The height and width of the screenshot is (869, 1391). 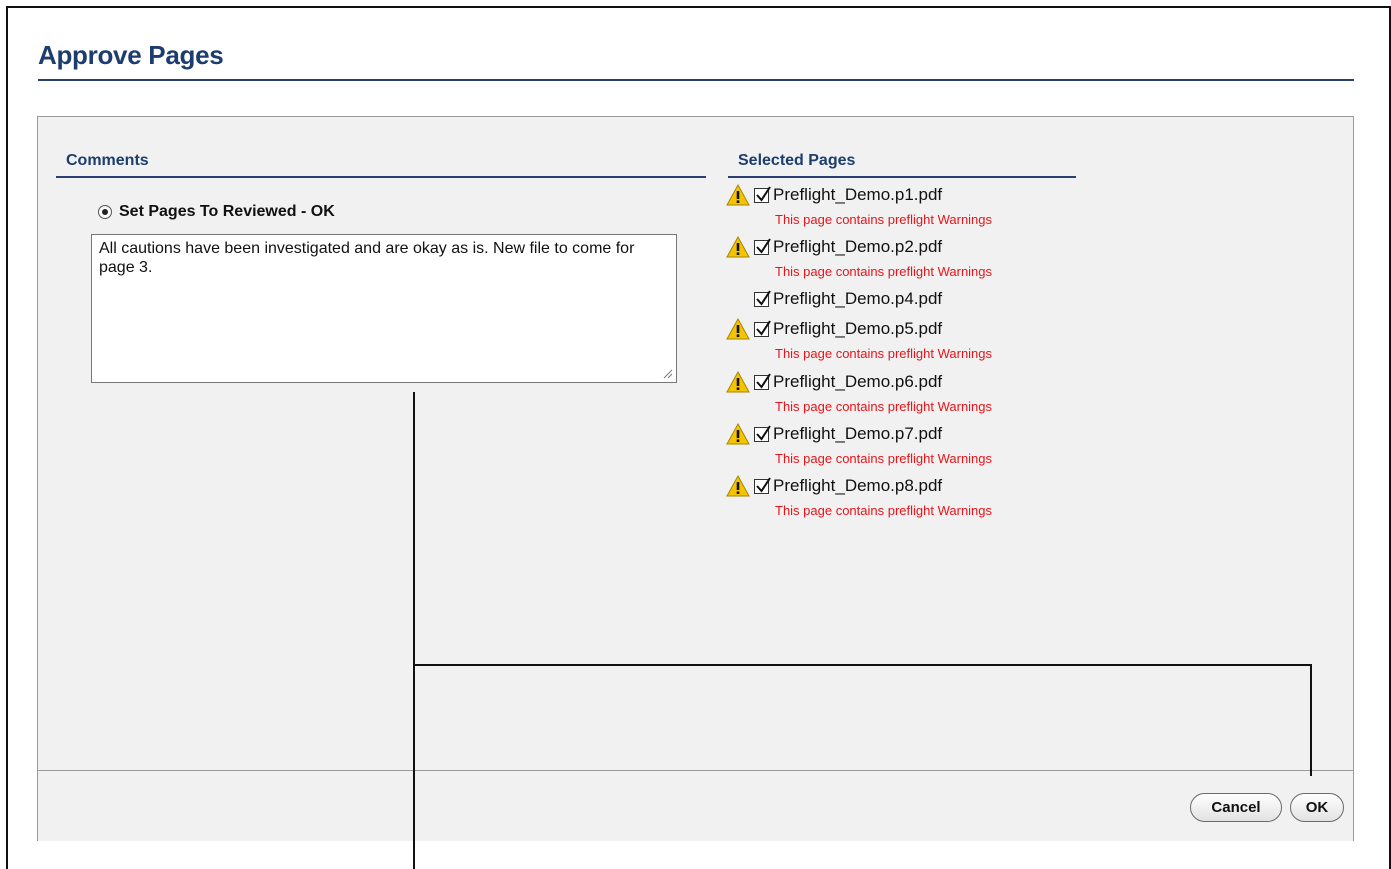 What do you see at coordinates (1311, 720) in the screenshot?
I see `callout-line-ok` at bounding box center [1311, 720].